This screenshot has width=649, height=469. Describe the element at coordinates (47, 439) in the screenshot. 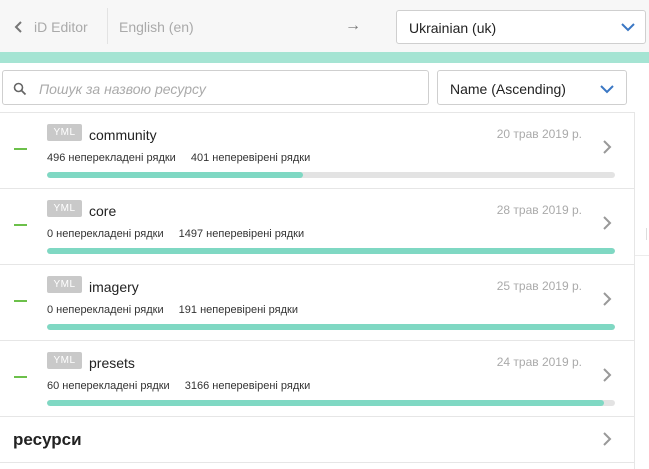

I see `group-label: ресурси` at that location.